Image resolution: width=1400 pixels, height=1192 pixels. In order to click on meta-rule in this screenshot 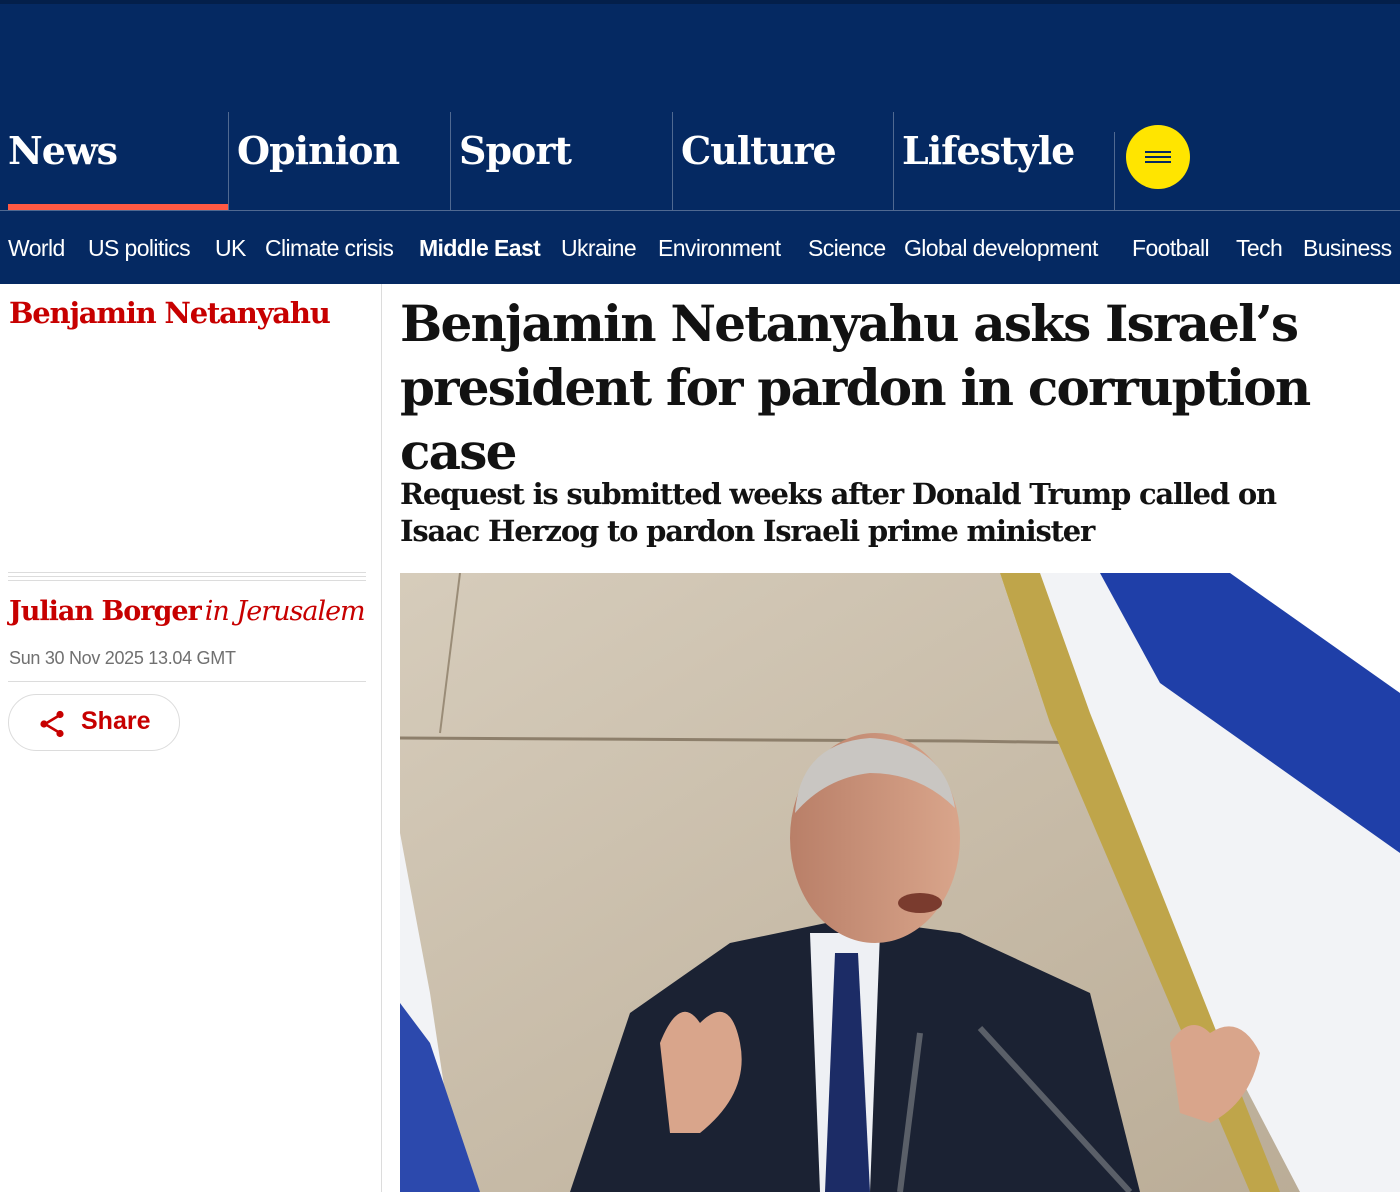, I will do `click(187, 681)`.